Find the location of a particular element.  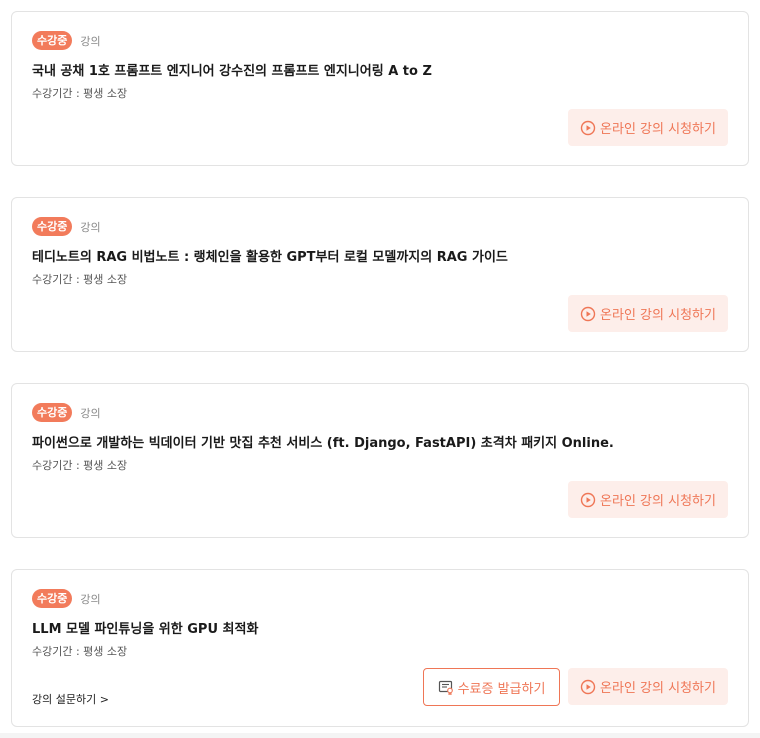

issue-certificate-label: 수료증 발급하기 is located at coordinates (501, 689).